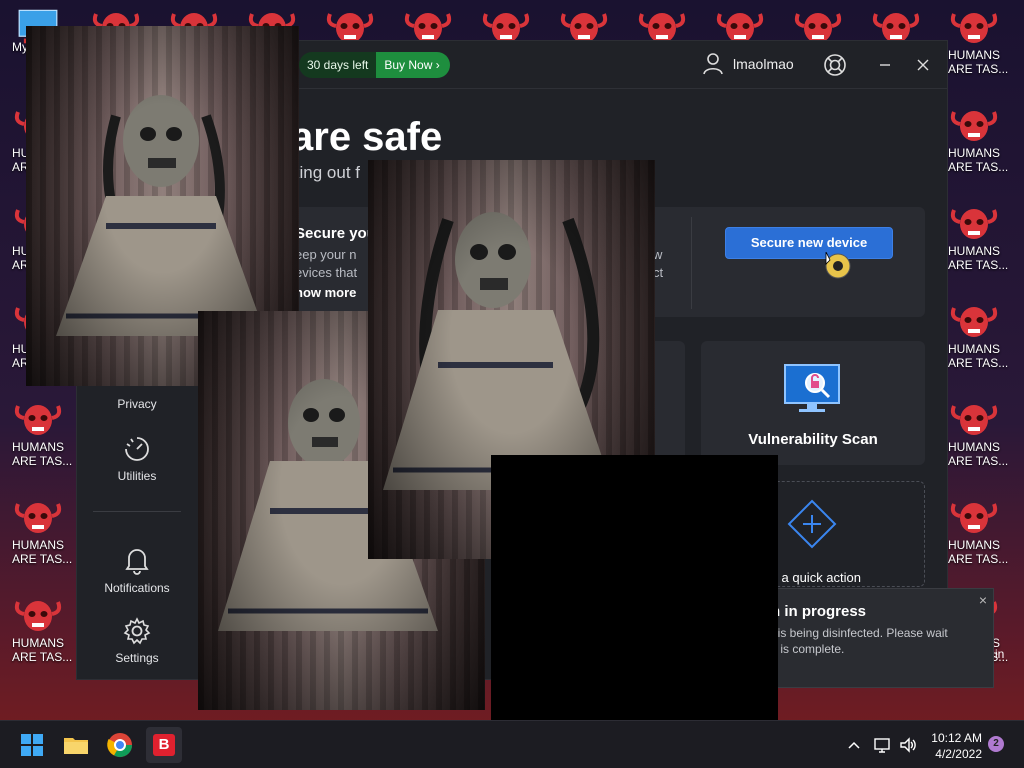 The height and width of the screenshot is (768, 1024). I want to click on add-plus-icon, so click(812, 524).